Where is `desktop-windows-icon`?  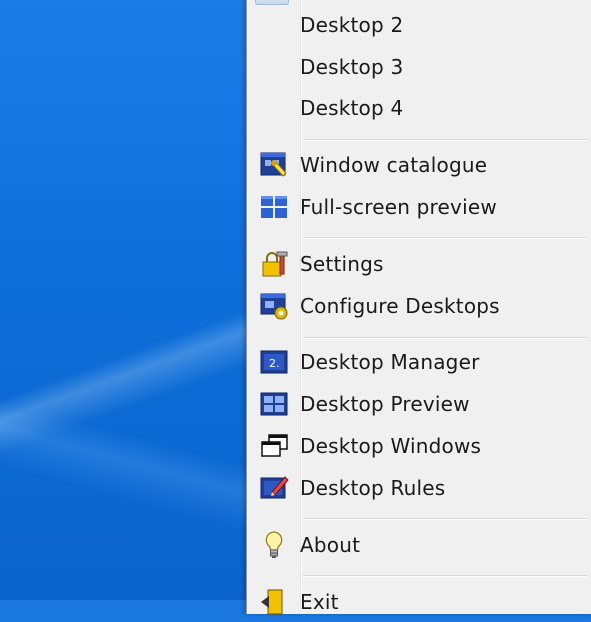 desktop-windows-icon is located at coordinates (273, 446).